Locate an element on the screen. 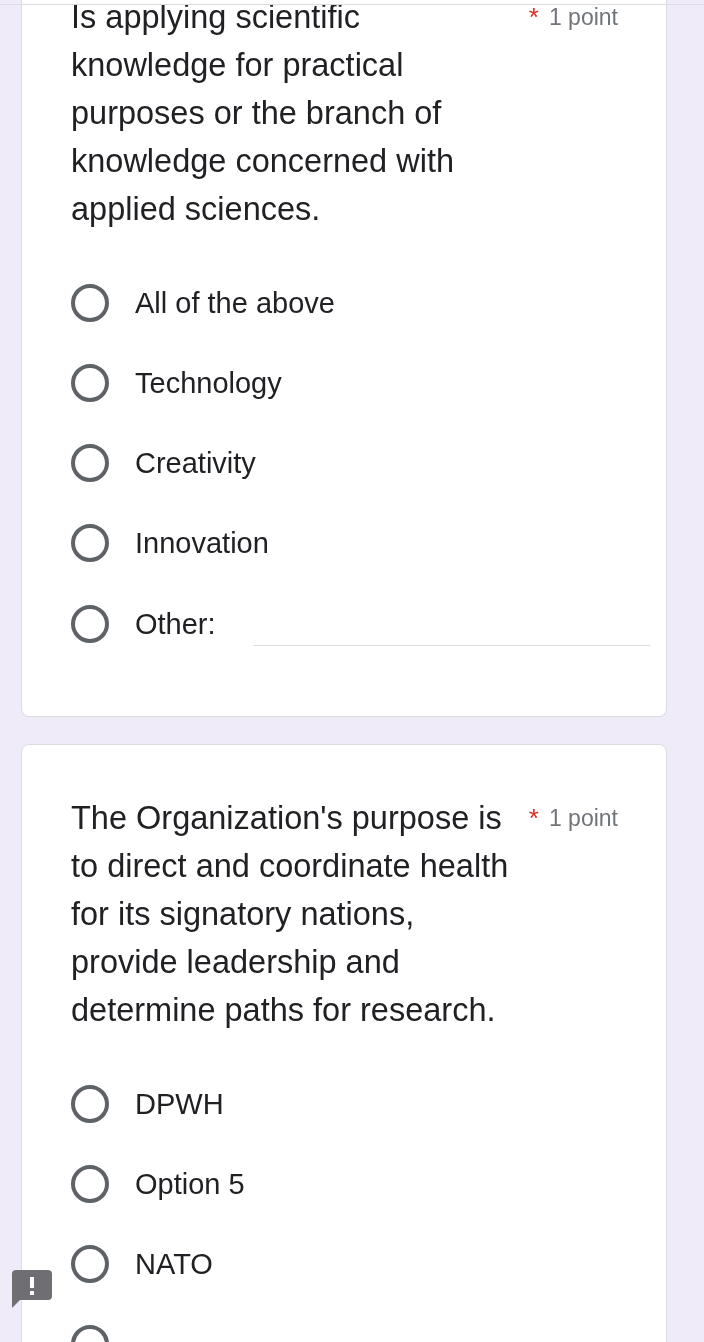 The height and width of the screenshot is (1342, 704). option-label: NATO is located at coordinates (174, 1264).